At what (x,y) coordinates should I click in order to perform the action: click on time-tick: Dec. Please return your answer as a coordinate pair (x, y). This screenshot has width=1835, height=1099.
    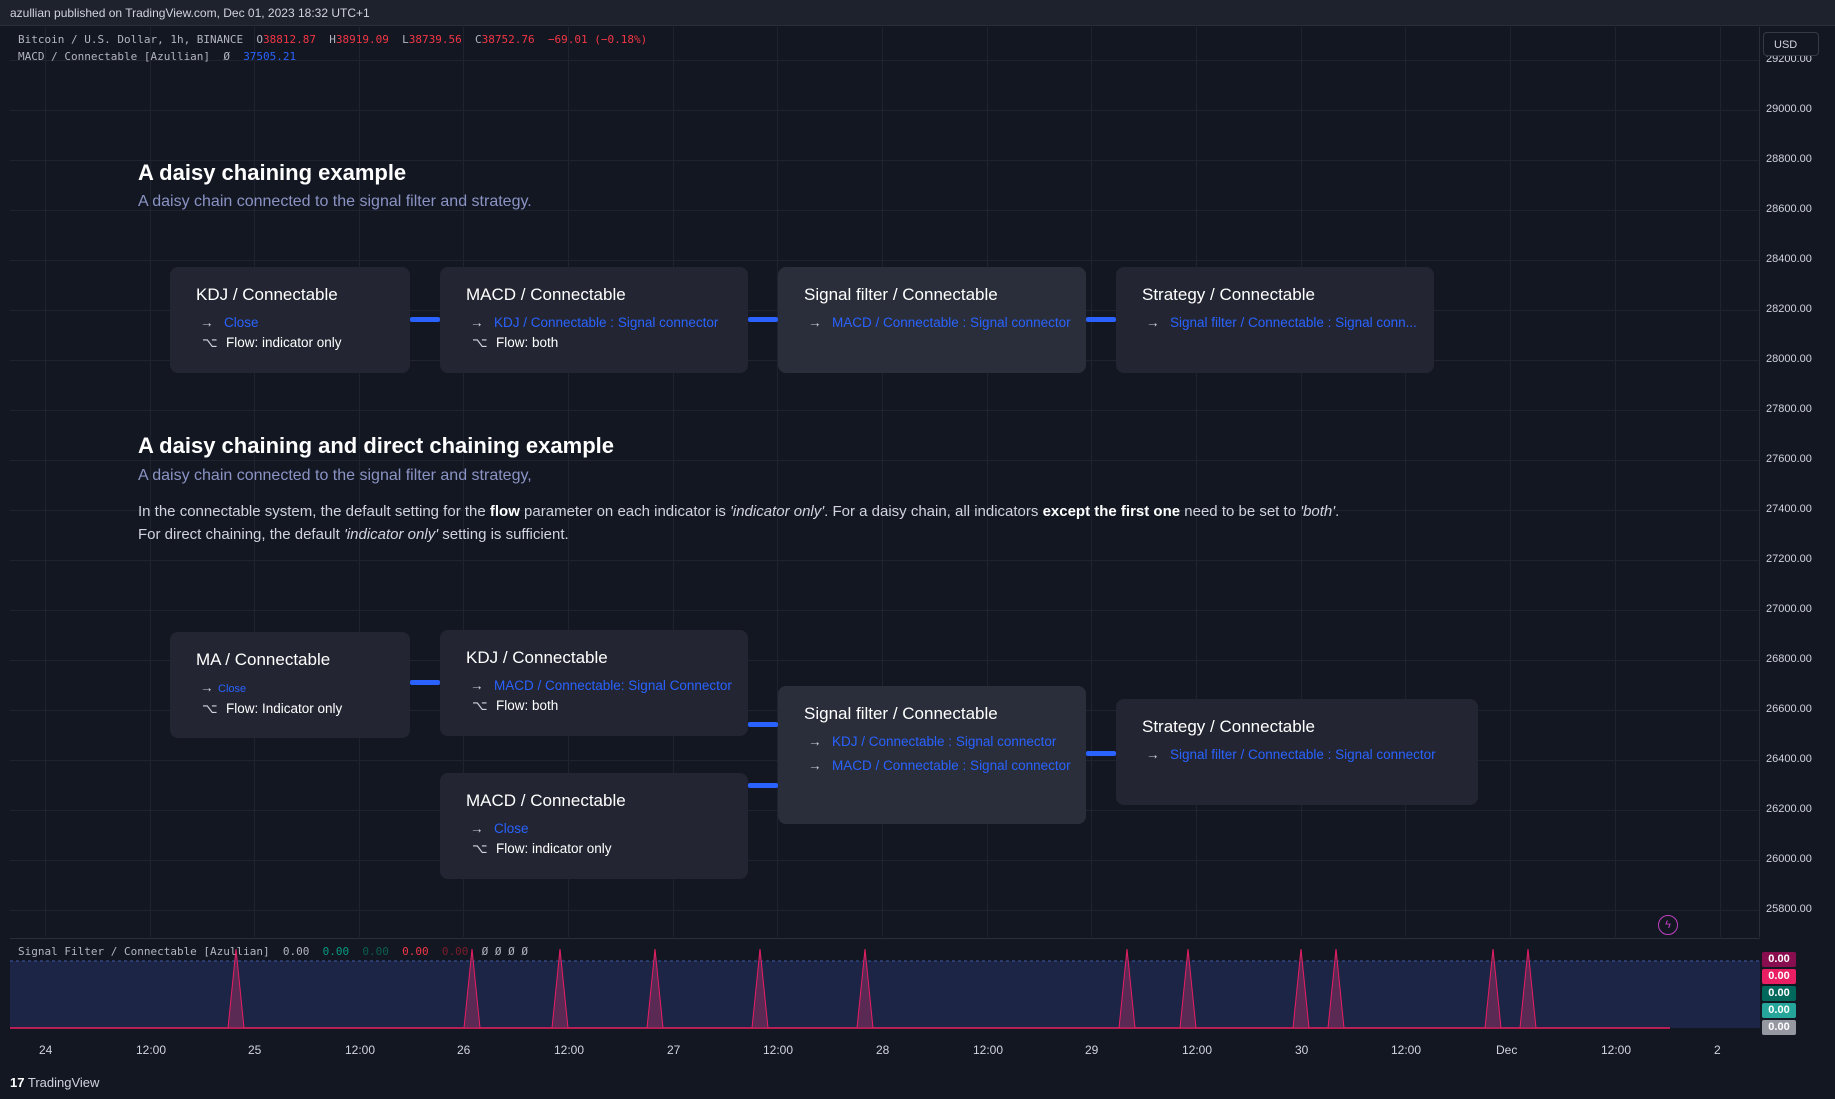
    Looking at the image, I should click on (1507, 1050).